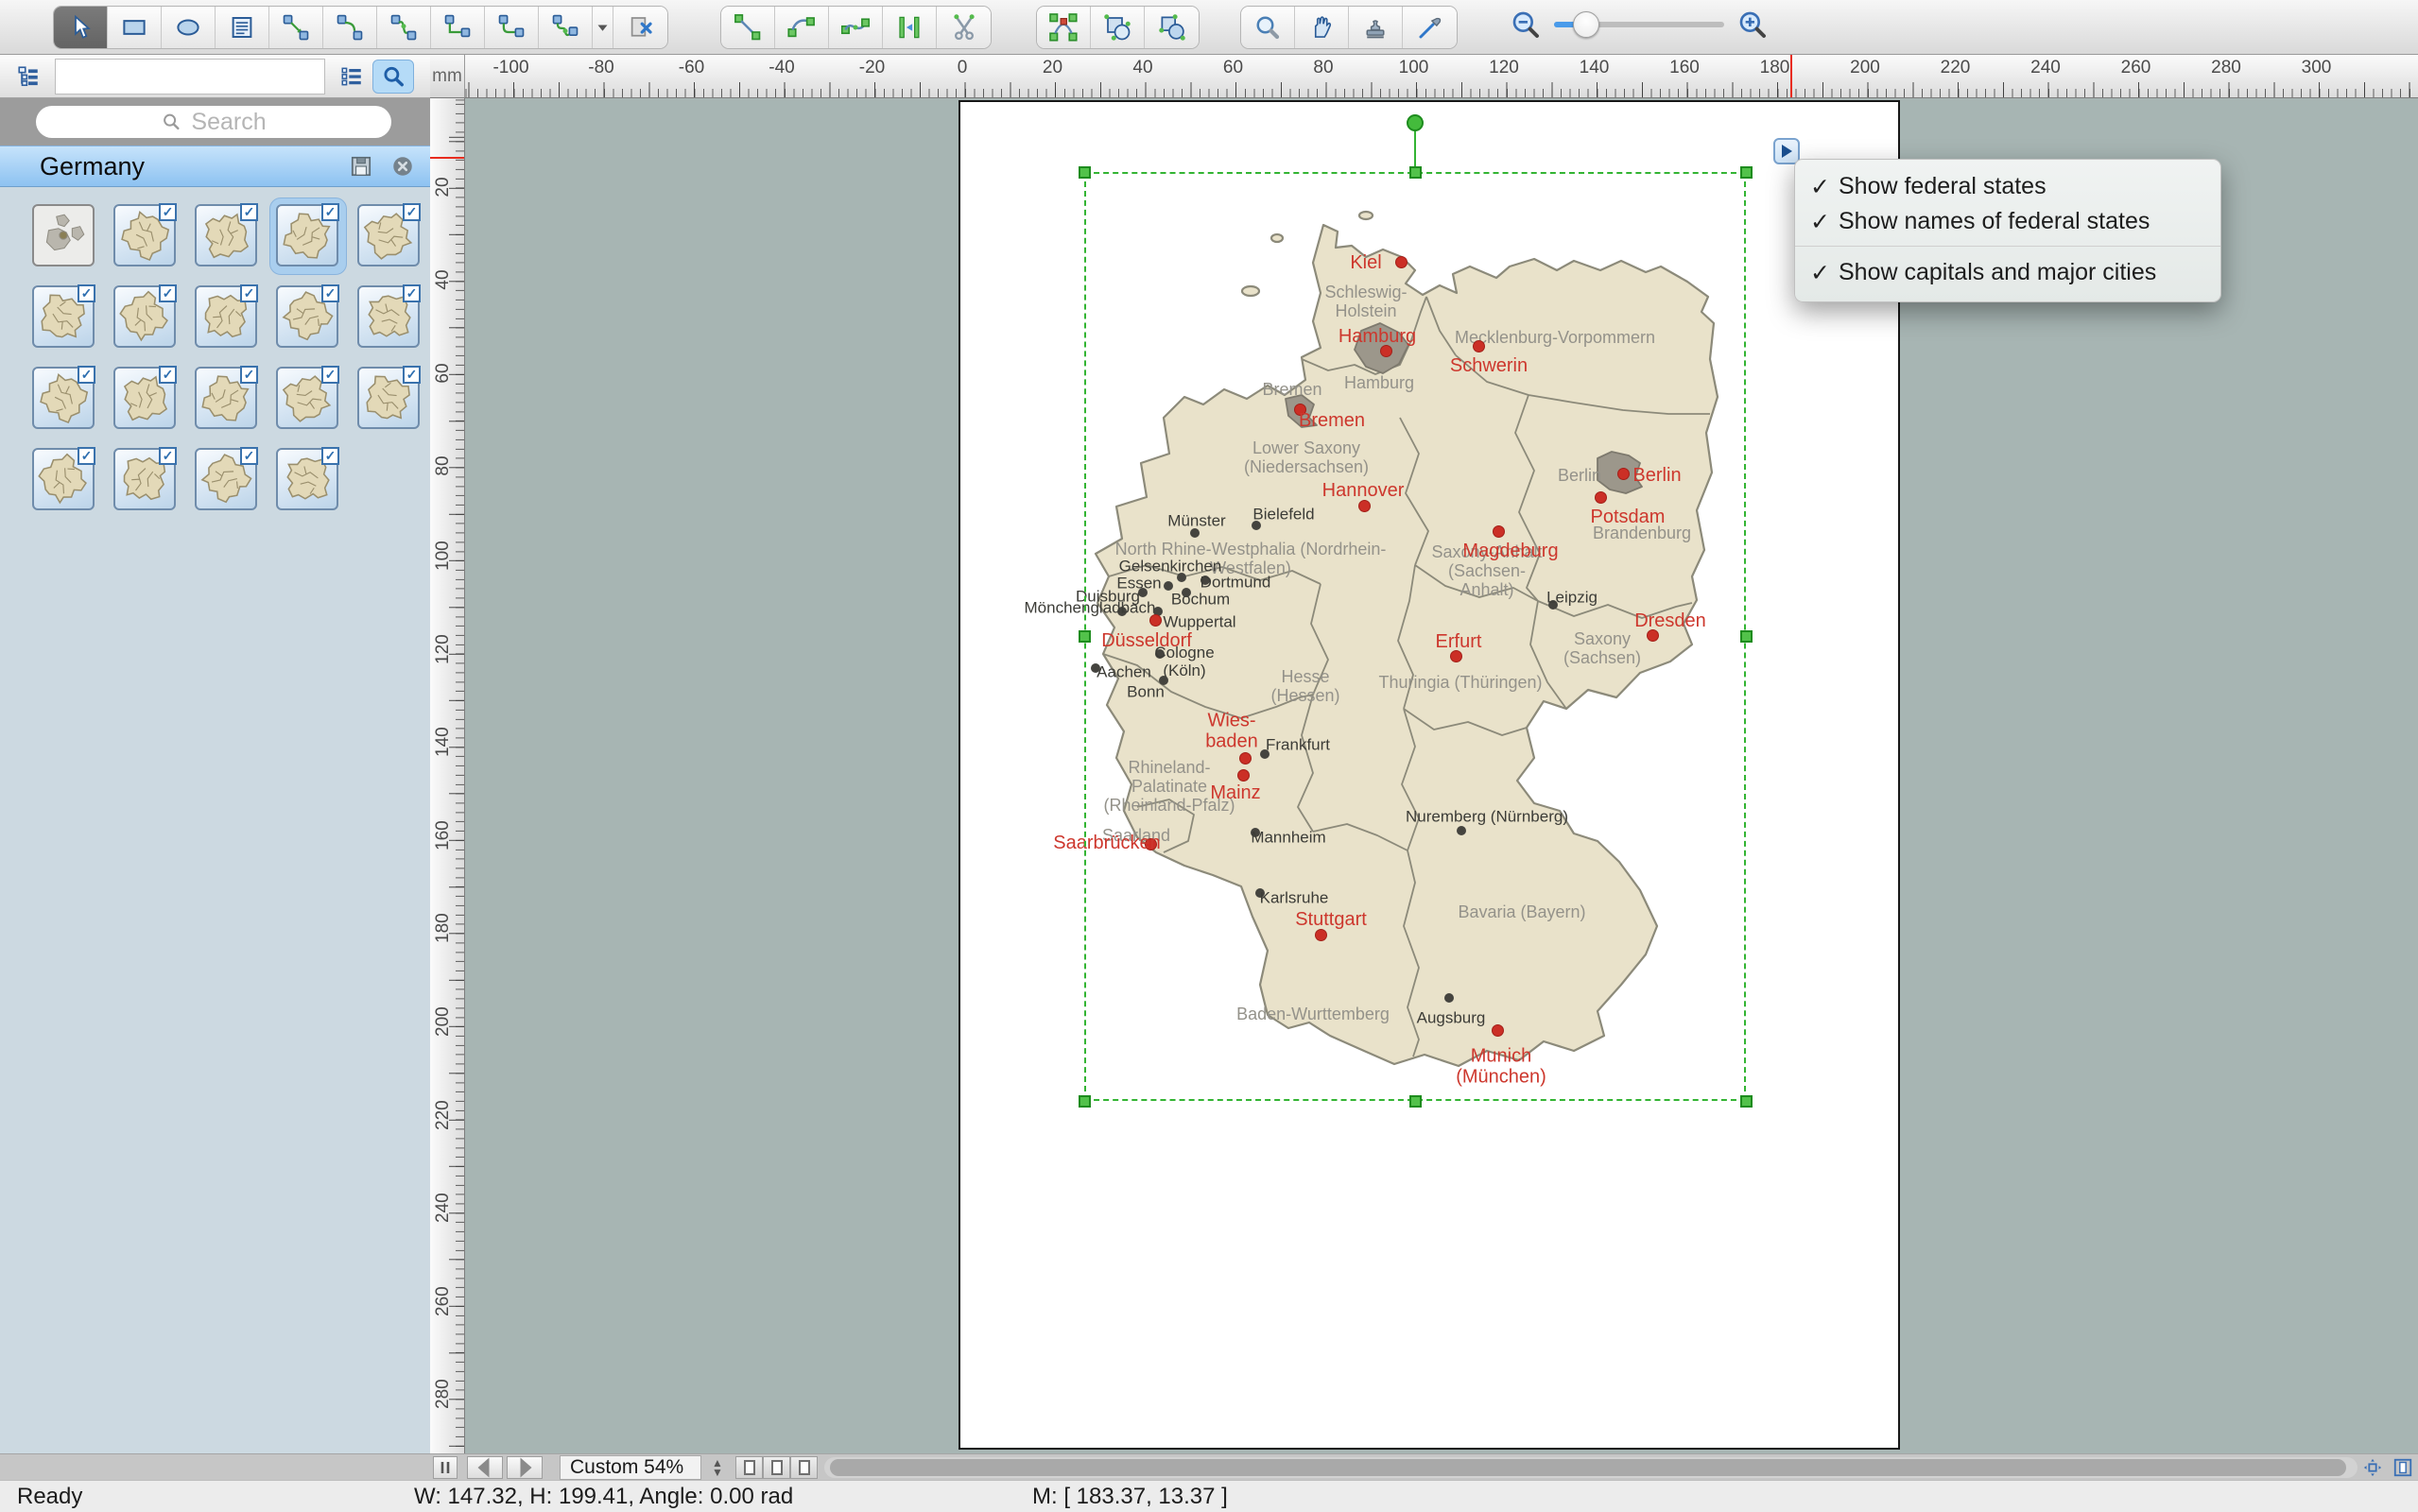 Image resolution: width=2418 pixels, height=1512 pixels. Describe the element at coordinates (308, 316) in the screenshot. I see `library-shape-9: ✓` at that location.